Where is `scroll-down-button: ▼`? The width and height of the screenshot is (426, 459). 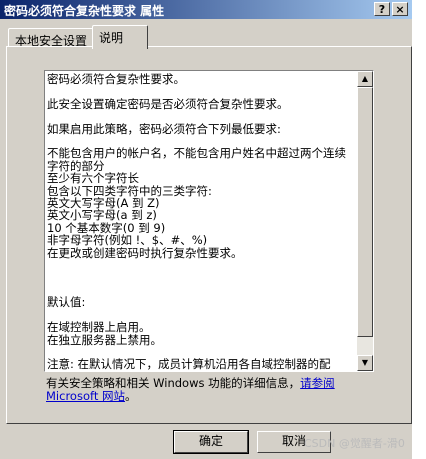
scroll-down-button: ▼ is located at coordinates (365, 363).